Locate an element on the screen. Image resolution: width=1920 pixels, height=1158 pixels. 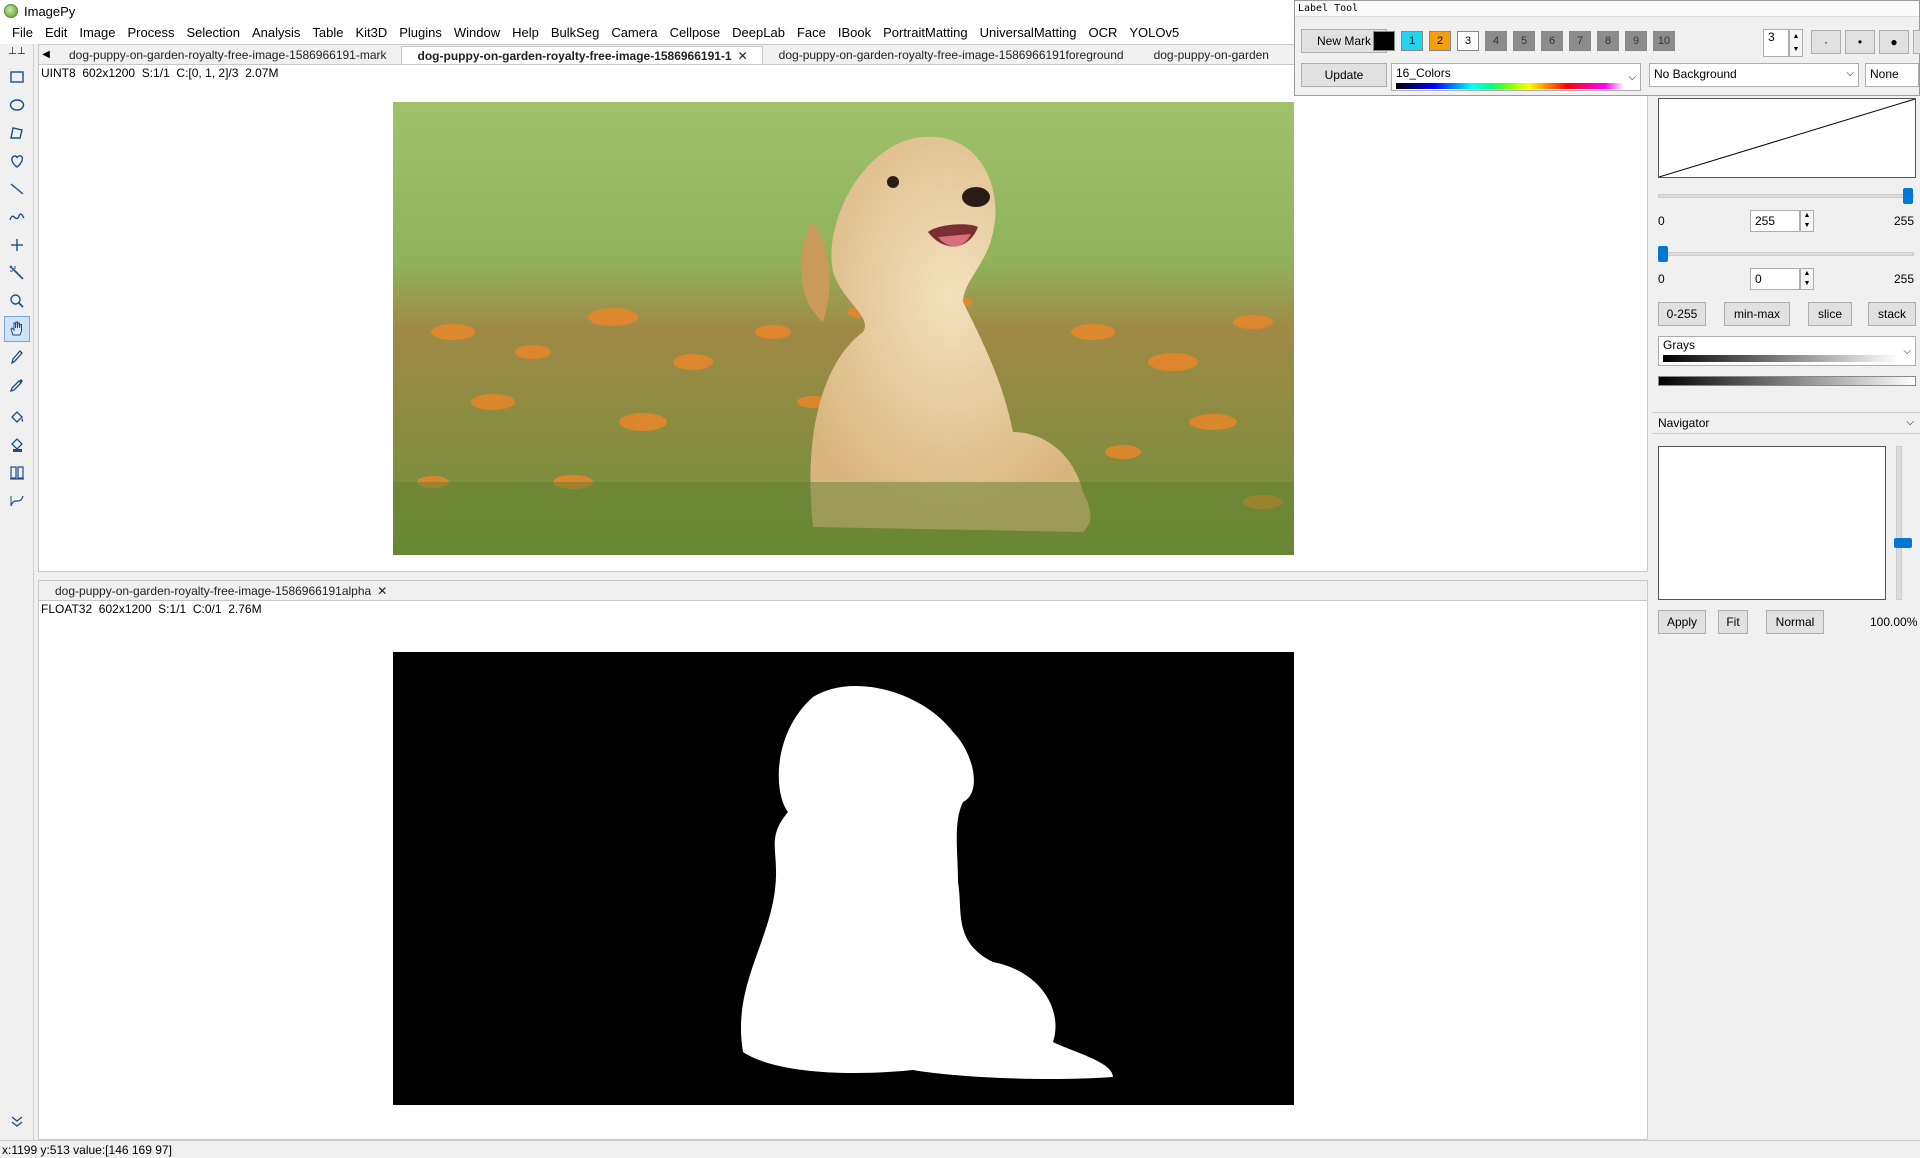
navigator-apply-button: Apply is located at coordinates (1682, 622).